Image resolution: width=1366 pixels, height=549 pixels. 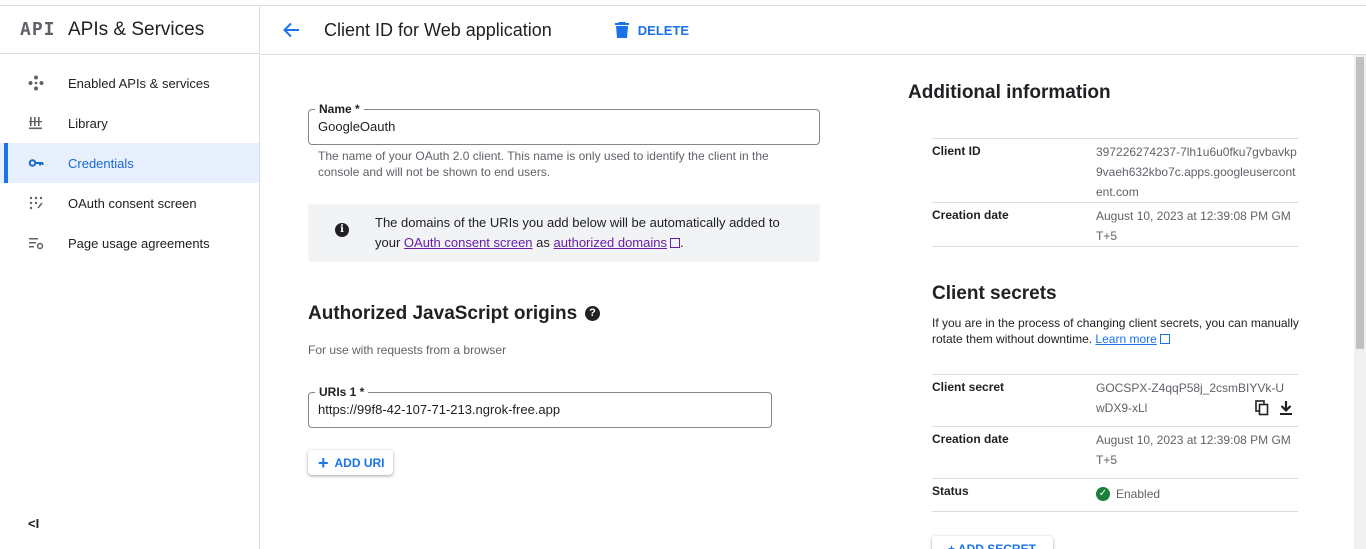 I want to click on trash-icon, so click(x=621, y=30).